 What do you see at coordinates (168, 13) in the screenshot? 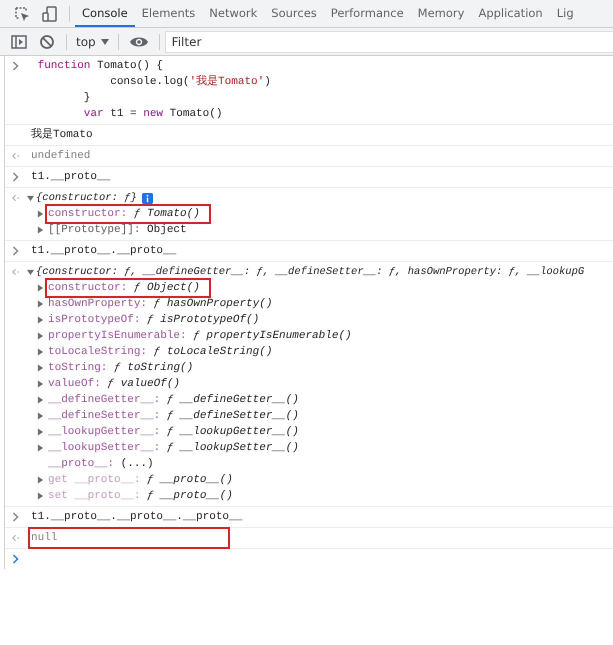
I see `panel-tab: Elements` at bounding box center [168, 13].